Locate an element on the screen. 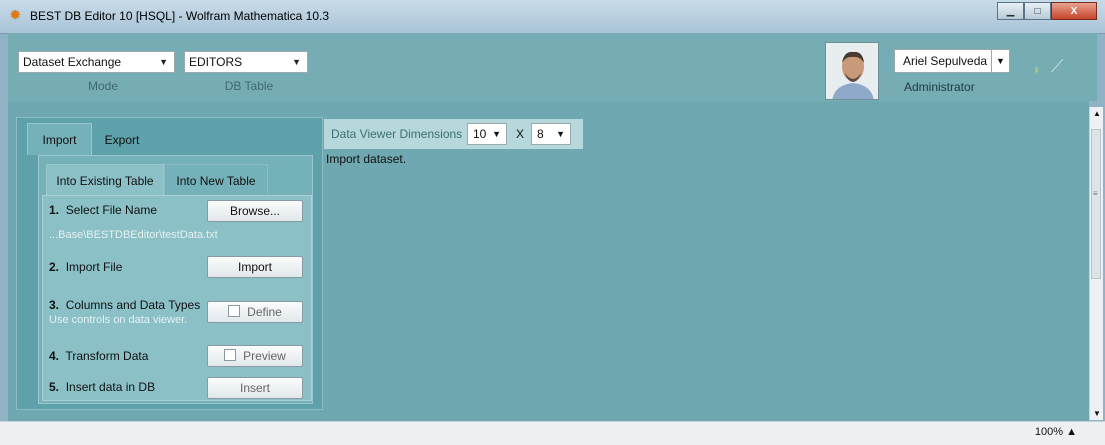 The width and height of the screenshot is (1105, 445). db-table-value: EDITORS is located at coordinates (216, 62).